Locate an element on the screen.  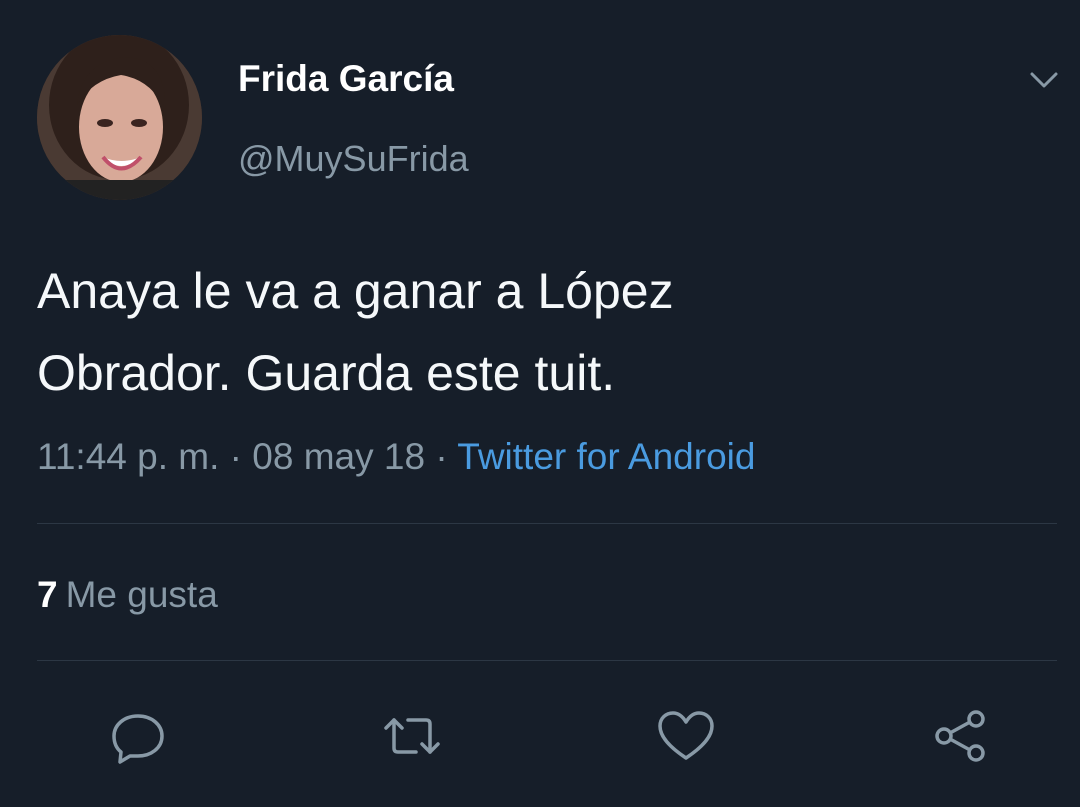
heart-icon is located at coordinates (686, 735).